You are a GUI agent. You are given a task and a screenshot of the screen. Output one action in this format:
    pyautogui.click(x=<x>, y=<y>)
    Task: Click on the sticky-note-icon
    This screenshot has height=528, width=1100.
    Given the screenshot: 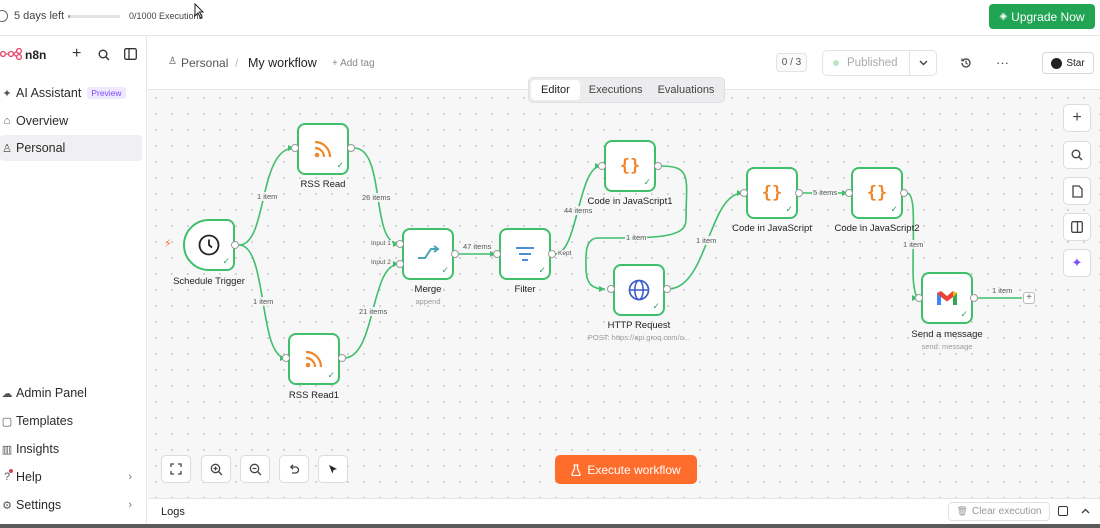 What is the action you would take?
    pyautogui.click(x=1077, y=191)
    